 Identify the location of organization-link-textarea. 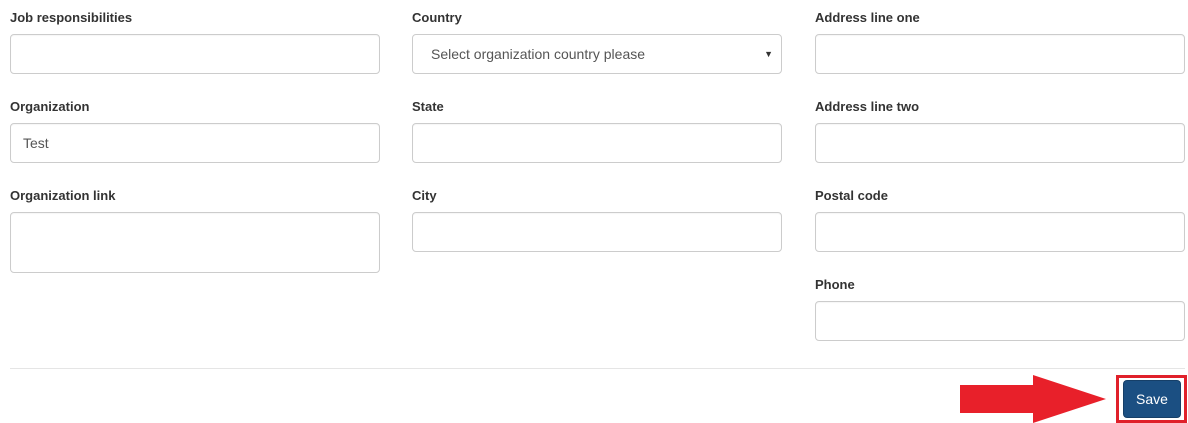
(195, 242).